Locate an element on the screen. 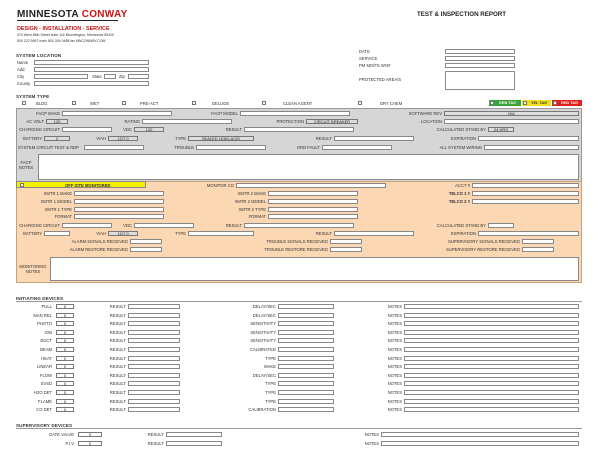 The image size is (600, 450). offsite-monitored: OFF SITE MONITORED is located at coordinates (81, 184).